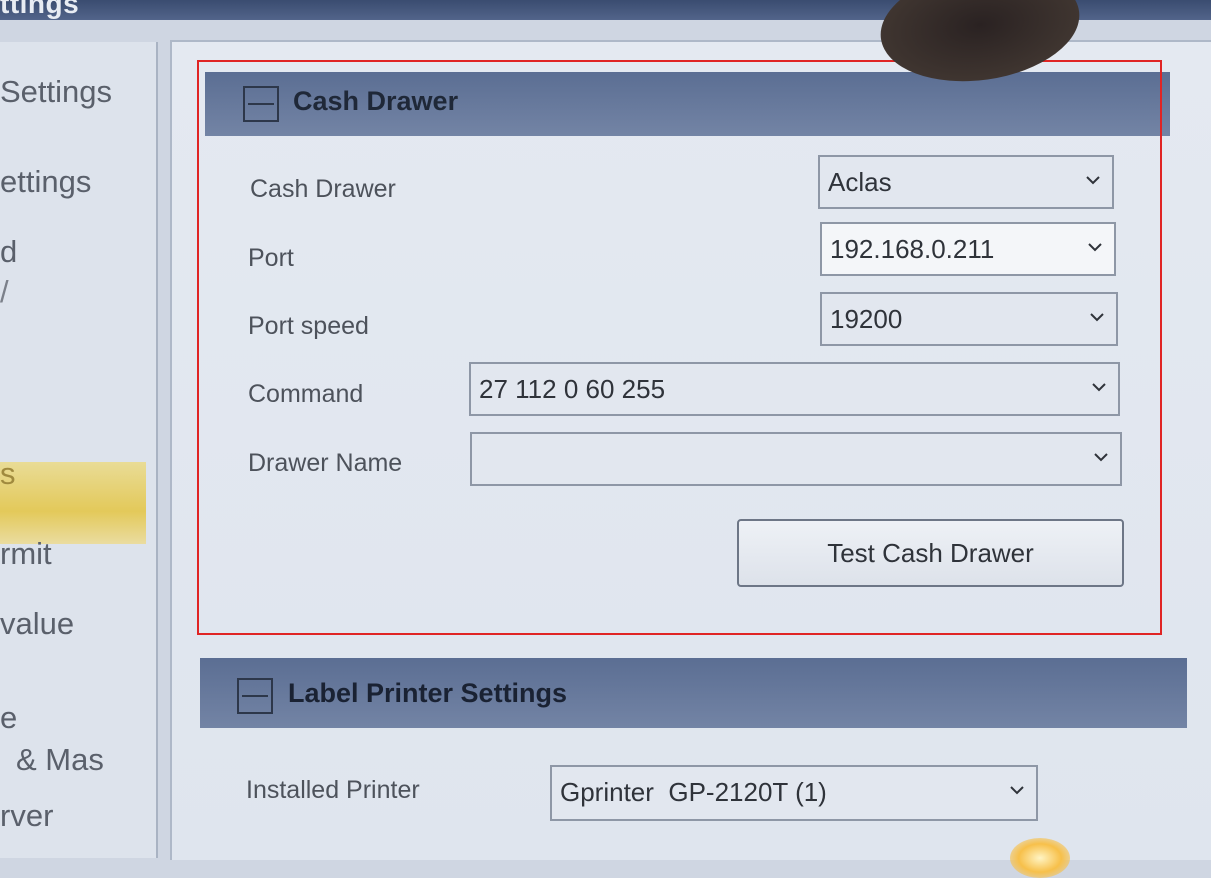  What do you see at coordinates (376, 101) in the screenshot?
I see `cash-drawer-section-title: Cash Drawer` at bounding box center [376, 101].